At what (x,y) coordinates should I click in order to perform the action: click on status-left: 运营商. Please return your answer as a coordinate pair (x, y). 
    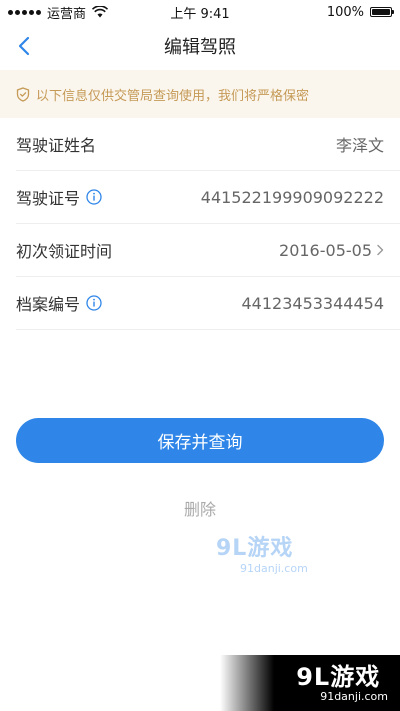
    Looking at the image, I should click on (58, 12).